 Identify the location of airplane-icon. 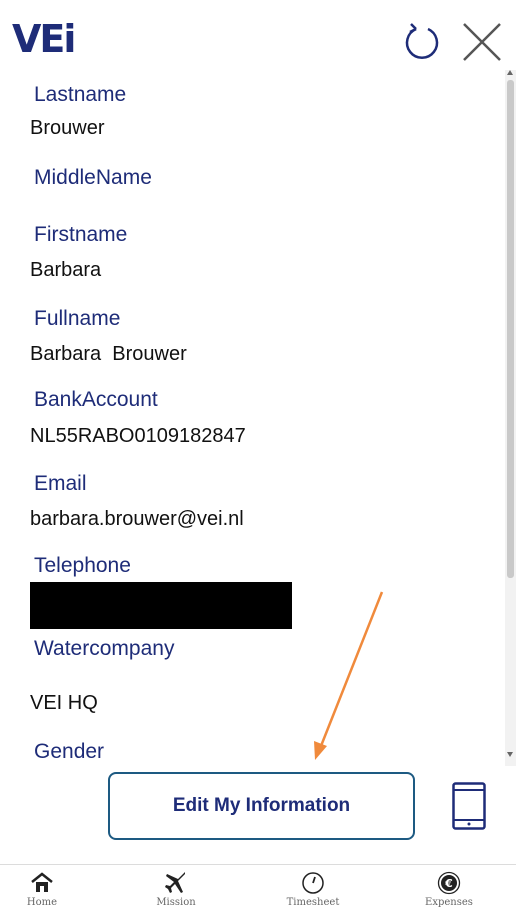
(175, 882).